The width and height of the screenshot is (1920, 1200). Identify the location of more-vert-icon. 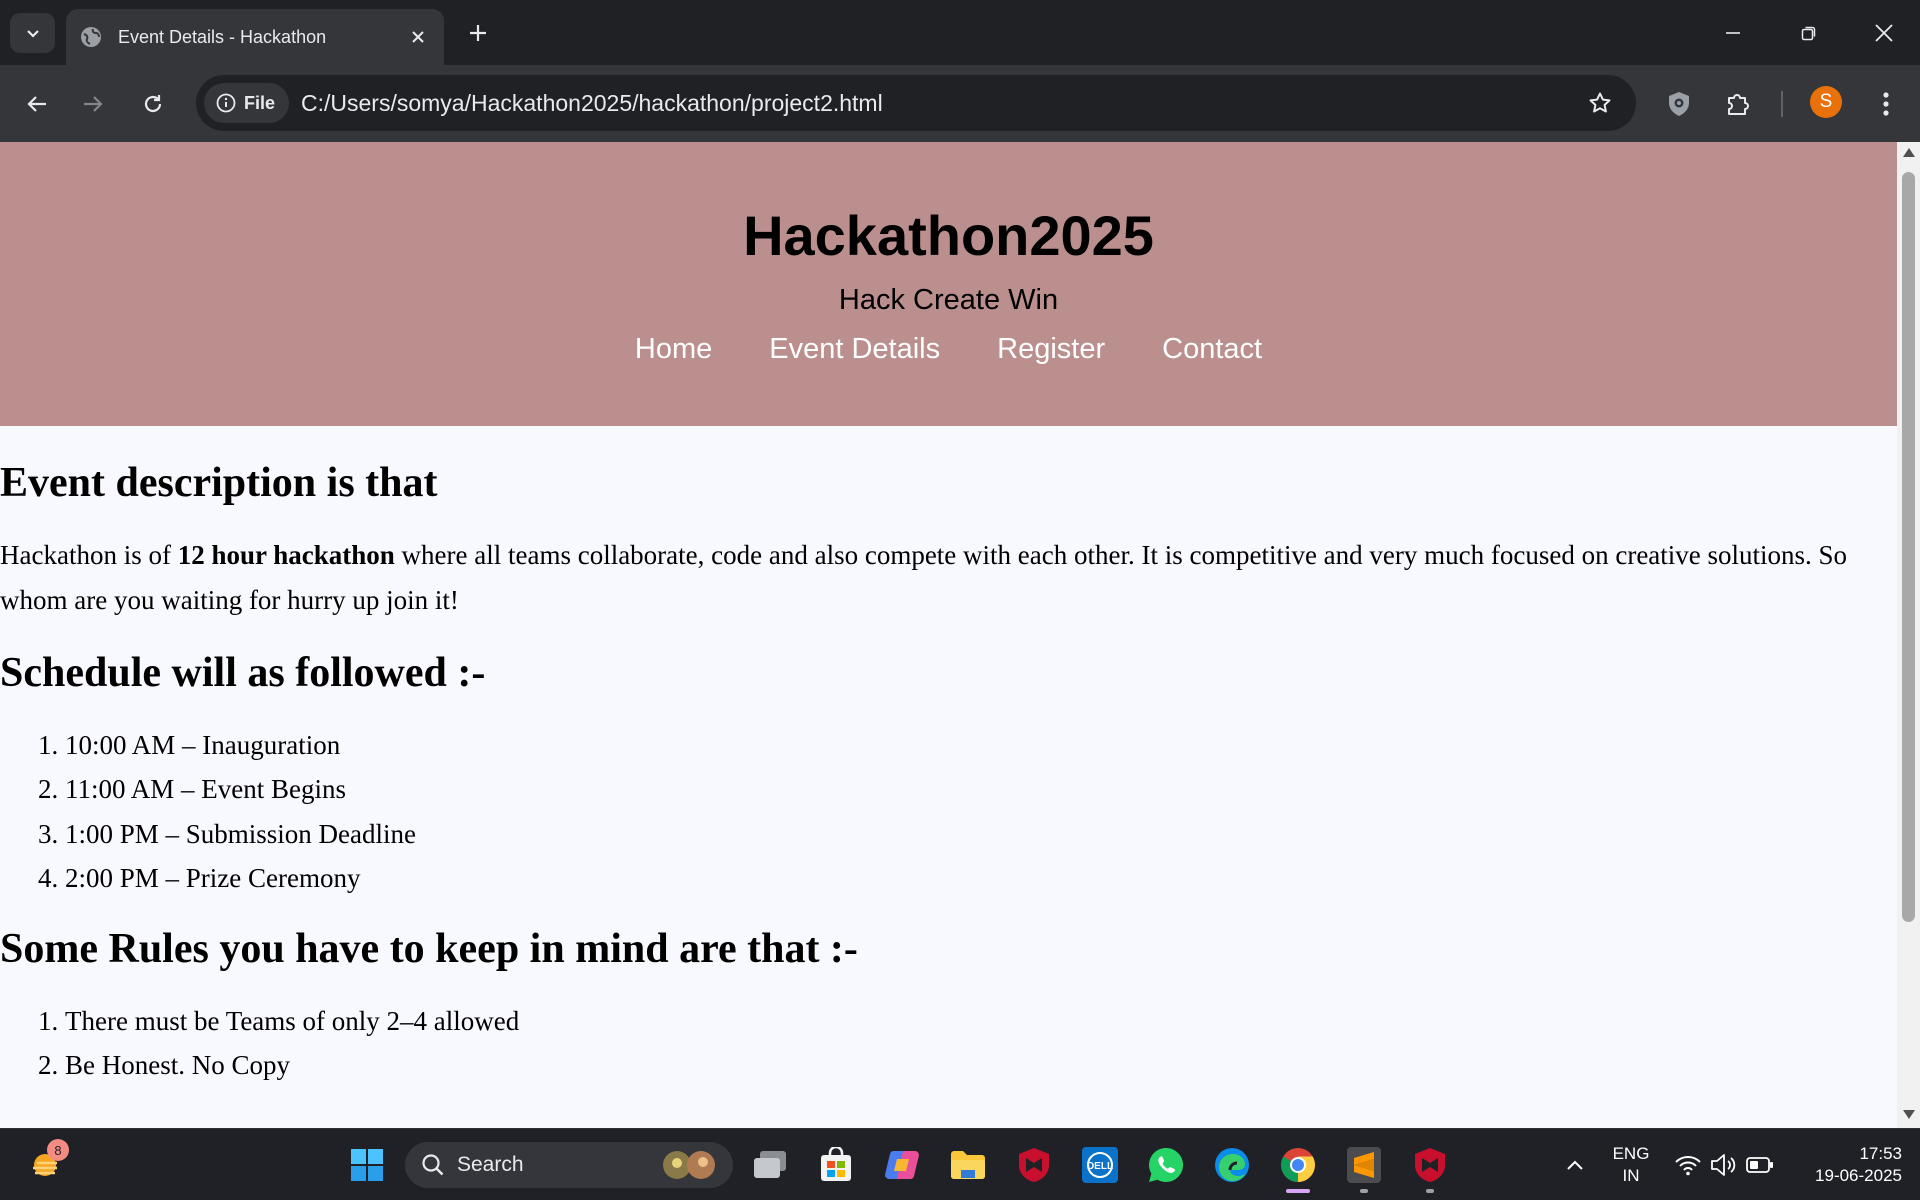
(1886, 104).